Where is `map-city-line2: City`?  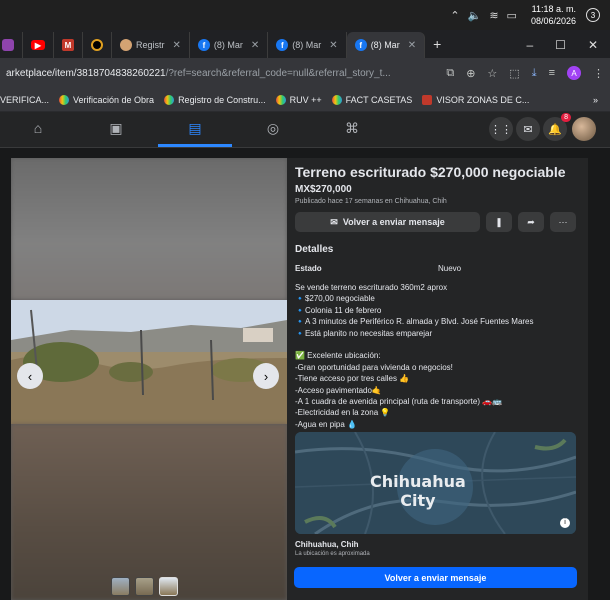 map-city-line2: City is located at coordinates (418, 500).